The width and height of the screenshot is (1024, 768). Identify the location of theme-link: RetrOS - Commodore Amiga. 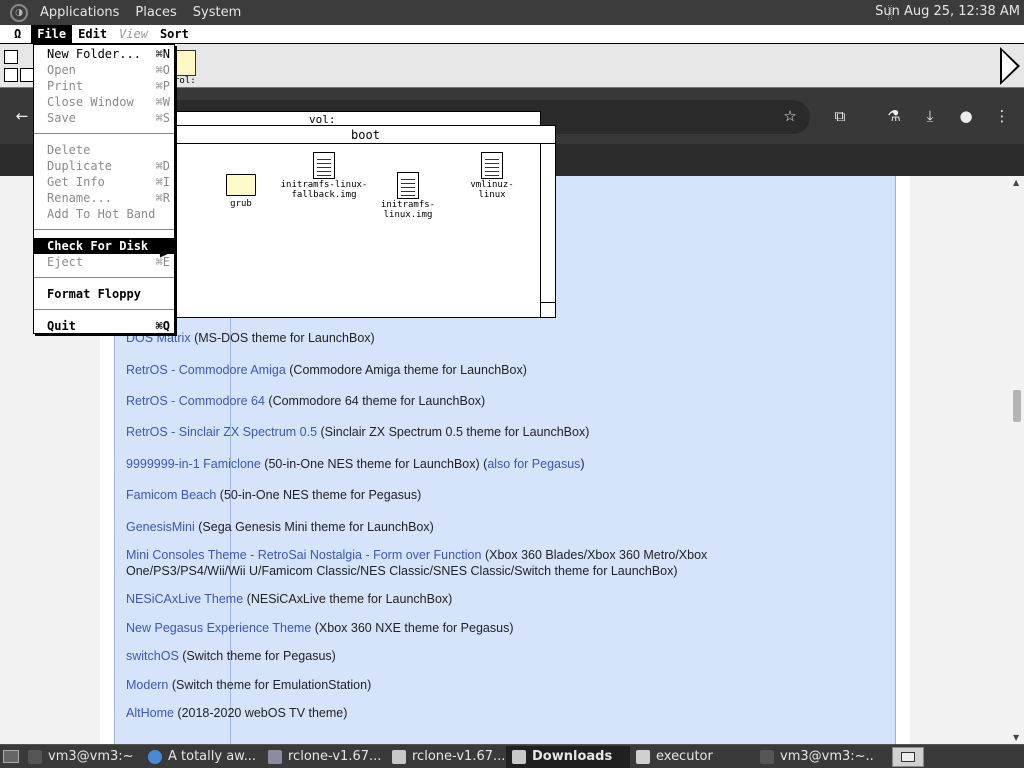
(206, 370).